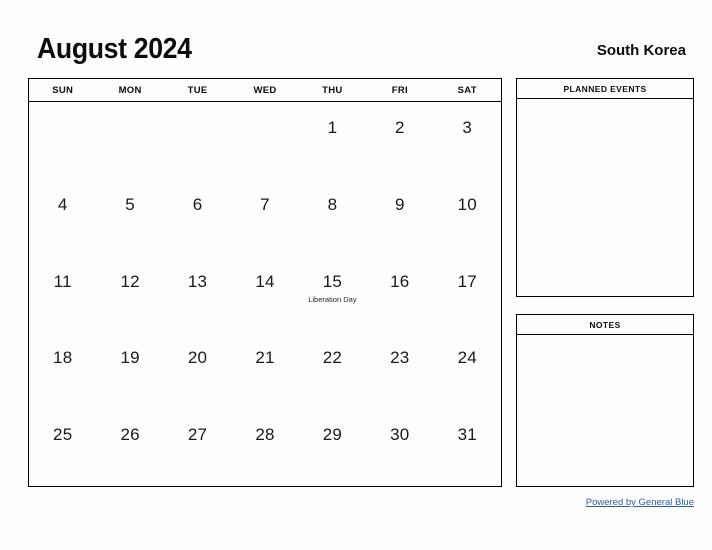 The image size is (712, 550). I want to click on weekday-fri: FRI, so click(399, 90).